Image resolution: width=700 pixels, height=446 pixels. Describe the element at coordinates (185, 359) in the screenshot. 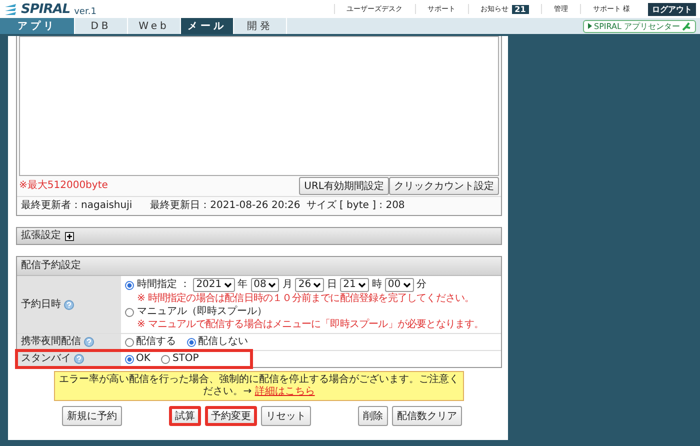

I see `radio-label: STOP` at that location.